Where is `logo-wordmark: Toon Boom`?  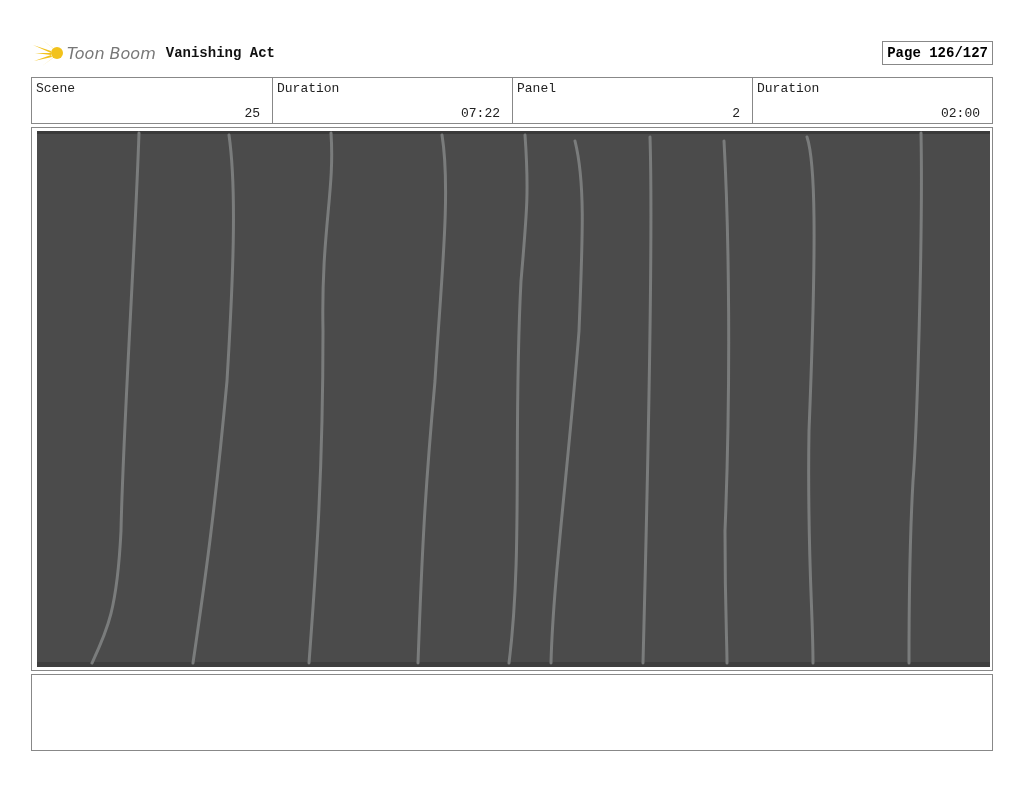
logo-wordmark: Toon Boom is located at coordinates (111, 53).